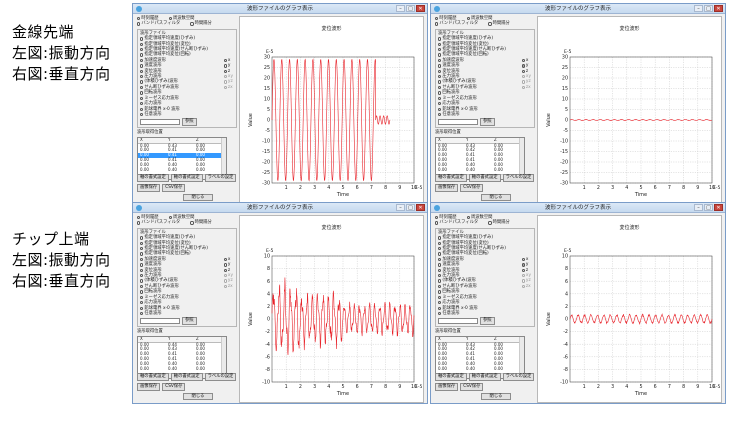 The width and height of the screenshot is (730, 434). Describe the element at coordinates (419, 387) in the screenshot. I see `x-exponent-label: E-5` at that location.